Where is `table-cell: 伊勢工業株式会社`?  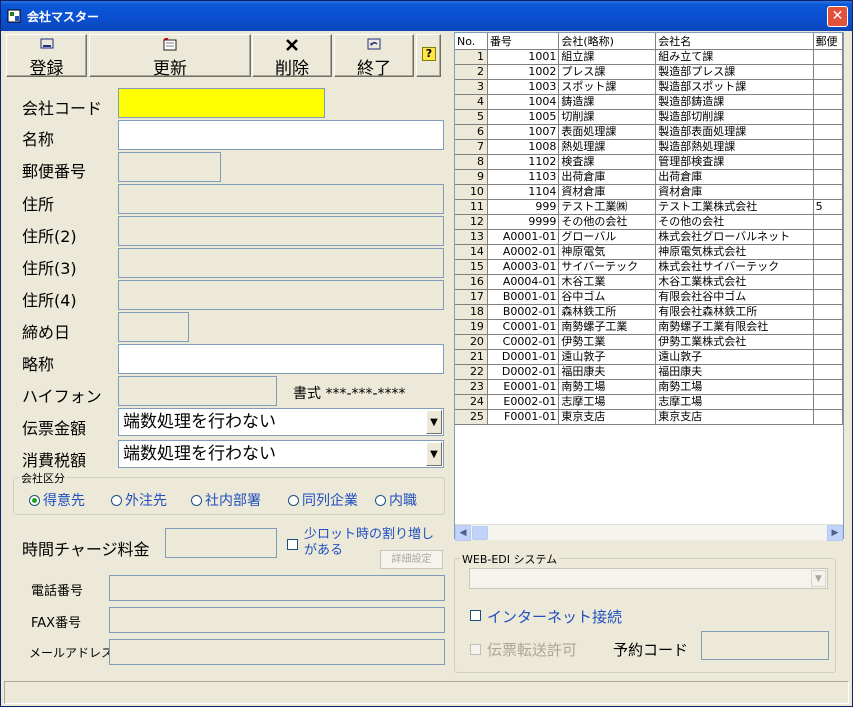 table-cell: 伊勢工業株式会社 is located at coordinates (734, 342).